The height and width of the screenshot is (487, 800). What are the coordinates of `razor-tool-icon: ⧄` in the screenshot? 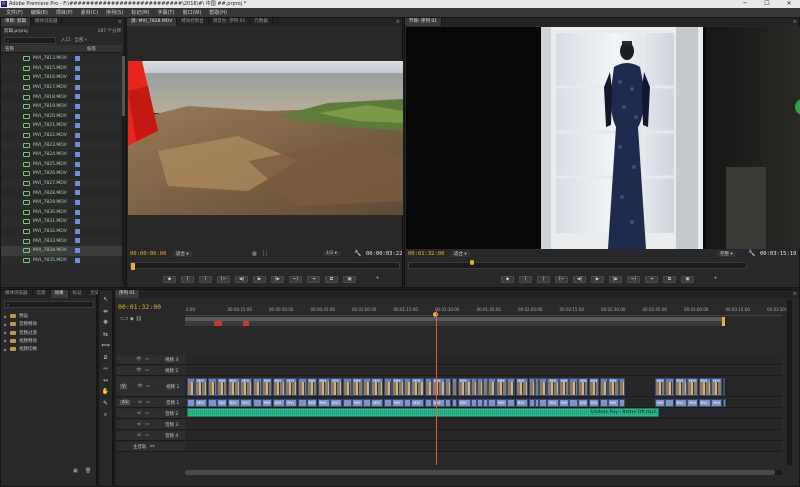 It's located at (105, 357).